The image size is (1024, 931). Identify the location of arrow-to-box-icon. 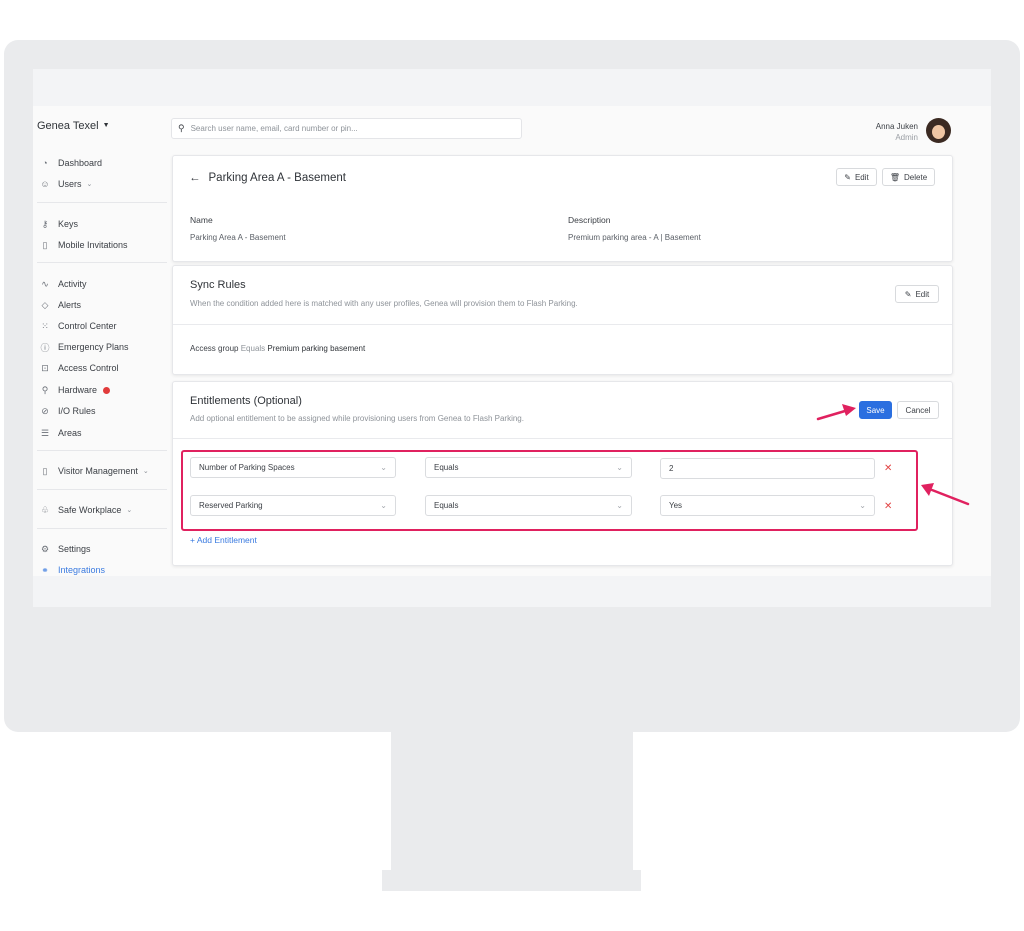
(945, 494).